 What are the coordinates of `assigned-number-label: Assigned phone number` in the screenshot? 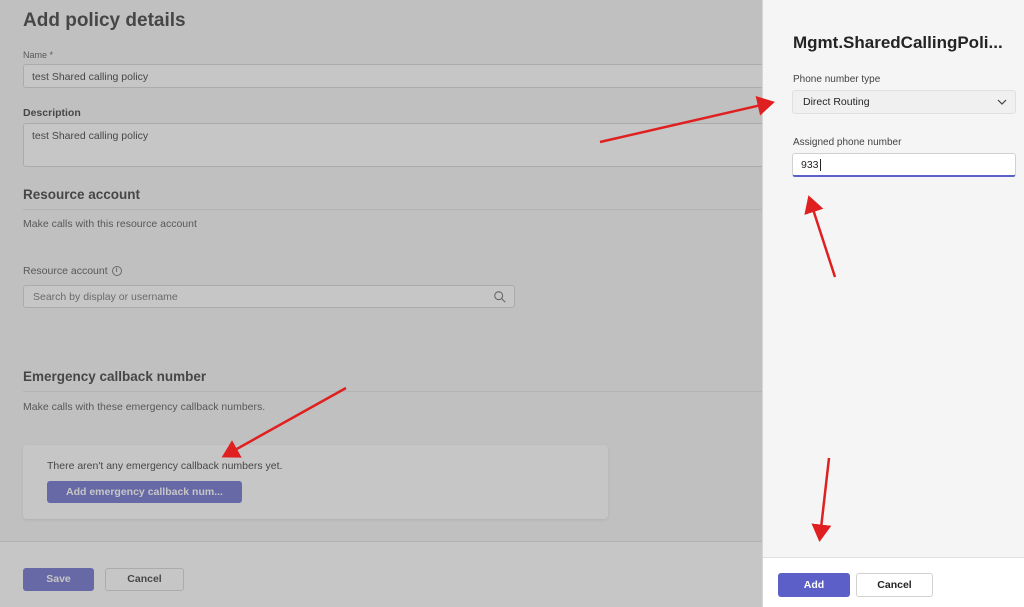 It's located at (847, 142).